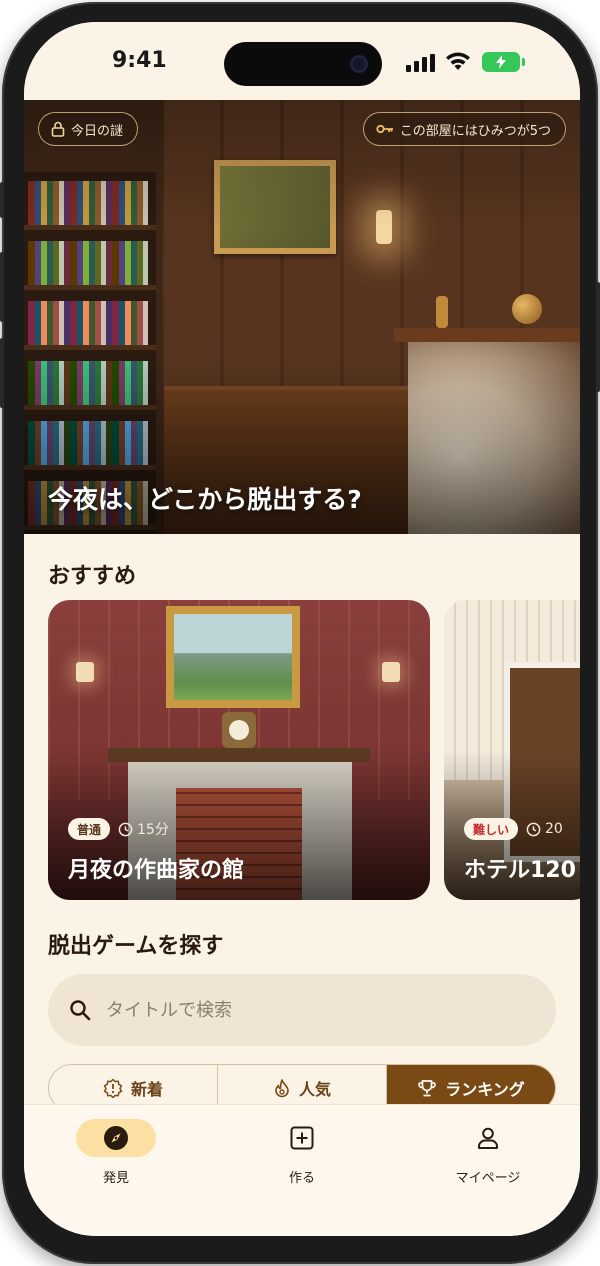  I want to click on key-icon, so click(384, 129).